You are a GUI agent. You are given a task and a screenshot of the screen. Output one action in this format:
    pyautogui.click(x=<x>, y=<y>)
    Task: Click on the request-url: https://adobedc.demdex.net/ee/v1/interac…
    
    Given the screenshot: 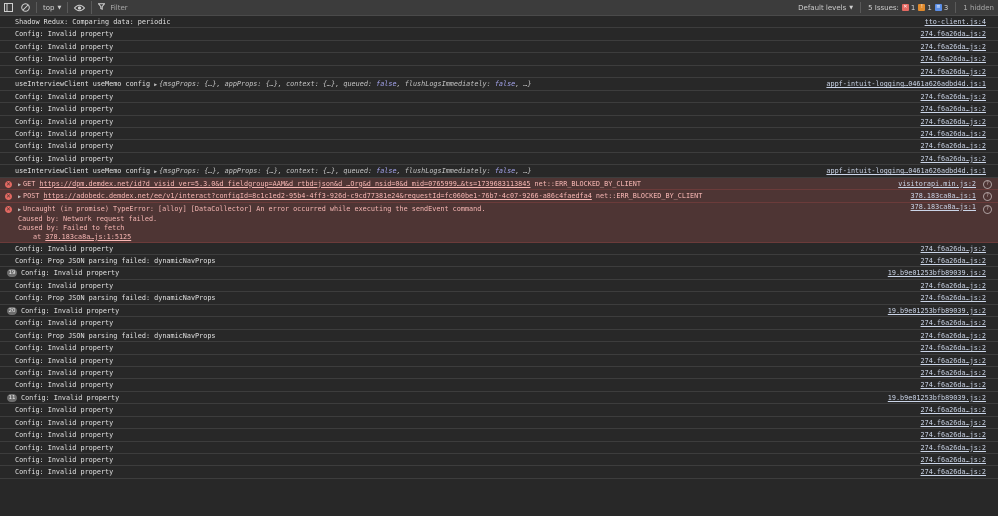 What is the action you would take?
    pyautogui.click(x=317, y=196)
    